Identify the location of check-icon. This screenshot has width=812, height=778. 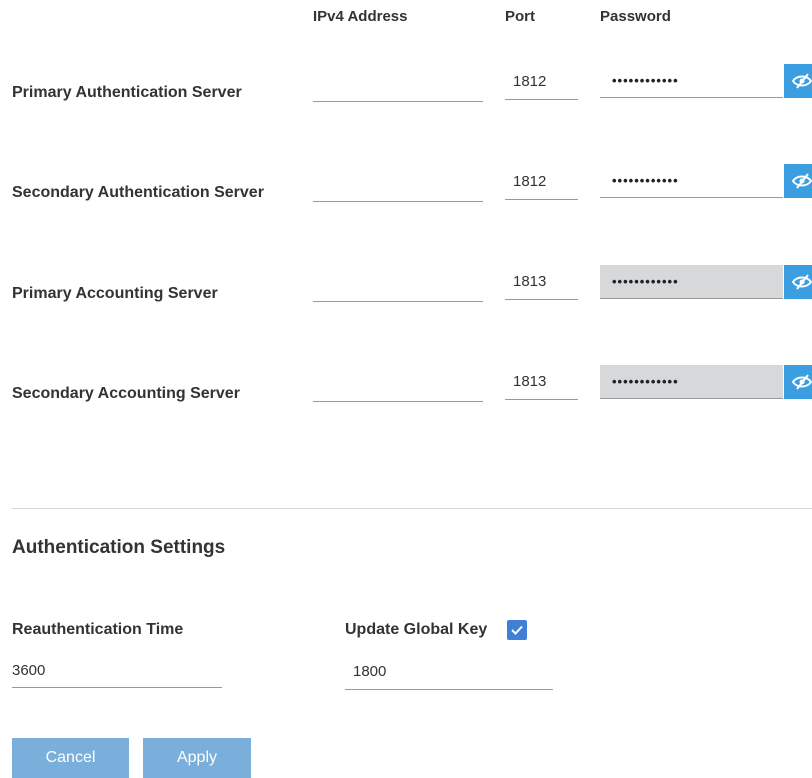
(517, 630).